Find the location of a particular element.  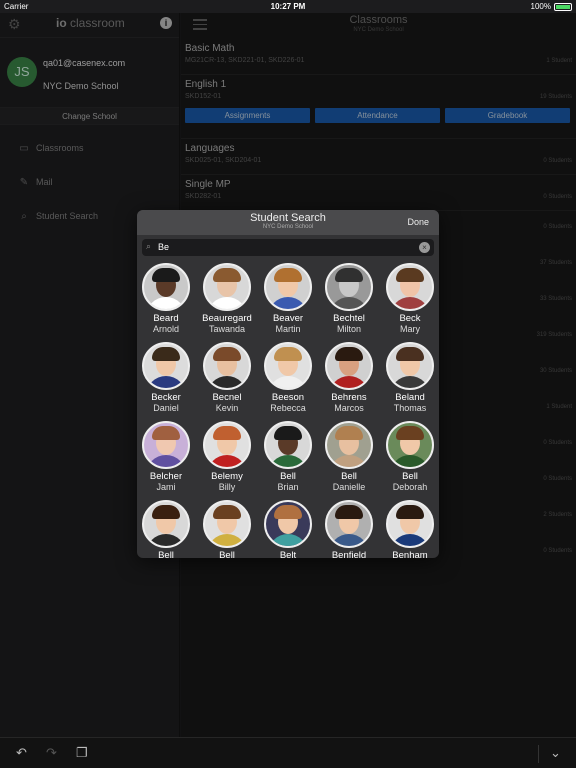

student-last-name: Becker is located at coordinates (166, 397).